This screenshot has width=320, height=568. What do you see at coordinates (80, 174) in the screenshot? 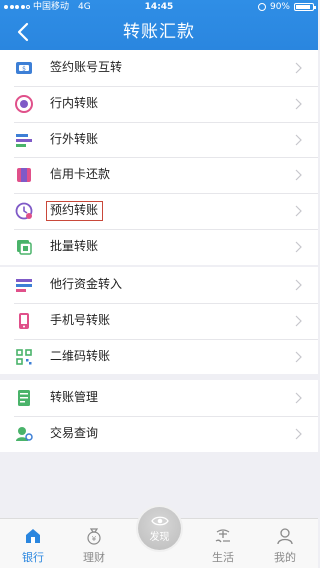
I see `menu-item-label: 信用卡还款` at bounding box center [80, 174].